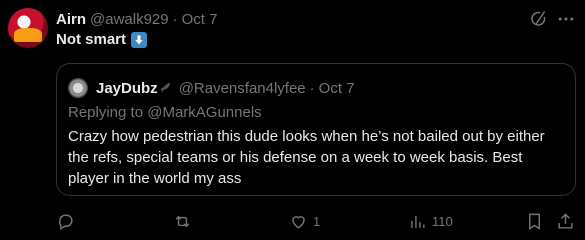  What do you see at coordinates (166, 88) in the screenshot?
I see `raven-emoji-icon` at bounding box center [166, 88].